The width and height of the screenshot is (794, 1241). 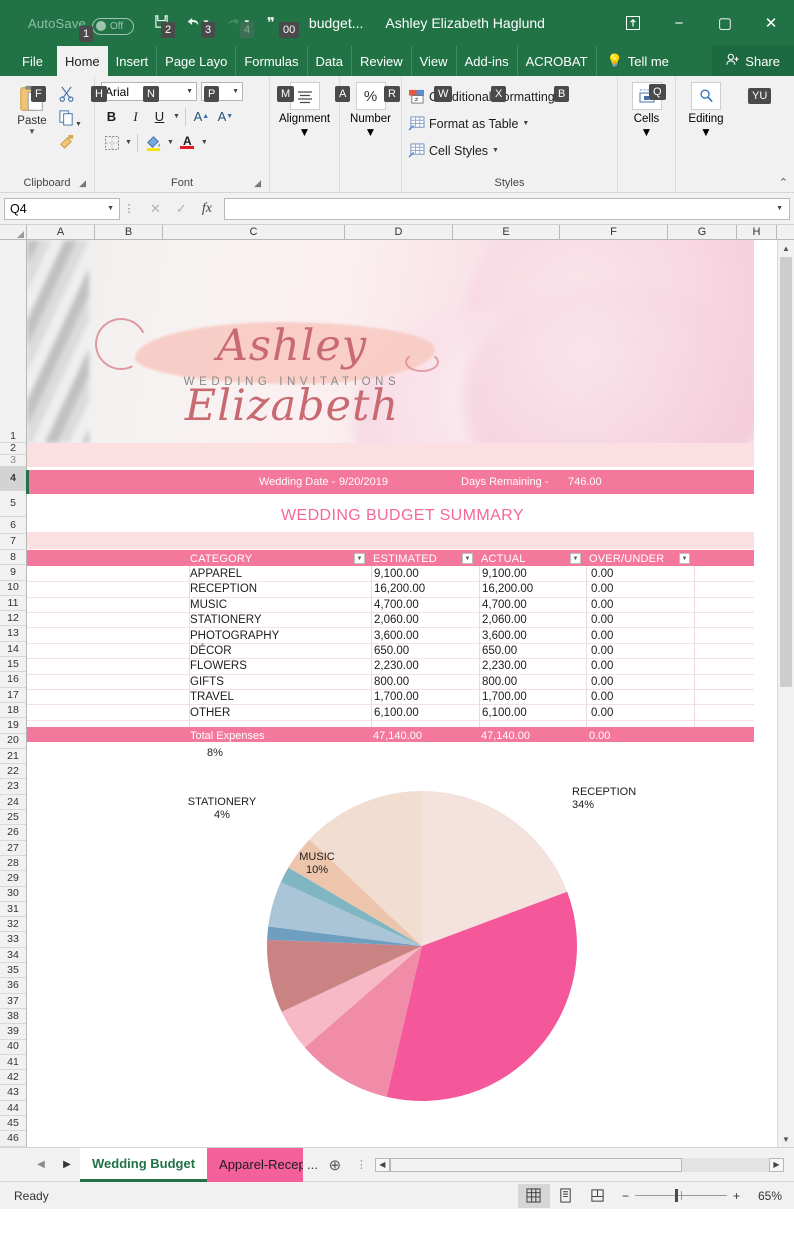 I want to click on row-header-45: 45, so click(x=13, y=1123).